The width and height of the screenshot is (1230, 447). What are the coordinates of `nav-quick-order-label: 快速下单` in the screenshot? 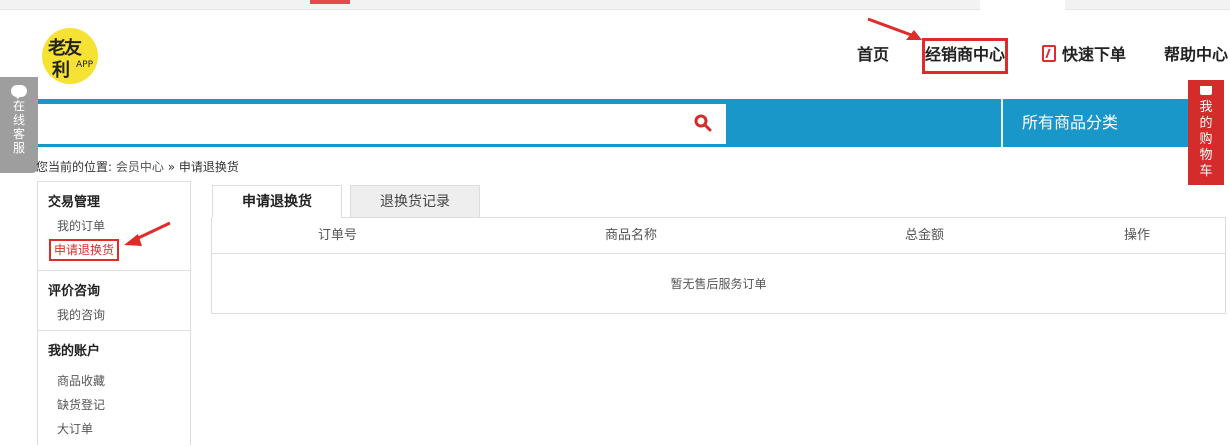 It's located at (1094, 55).